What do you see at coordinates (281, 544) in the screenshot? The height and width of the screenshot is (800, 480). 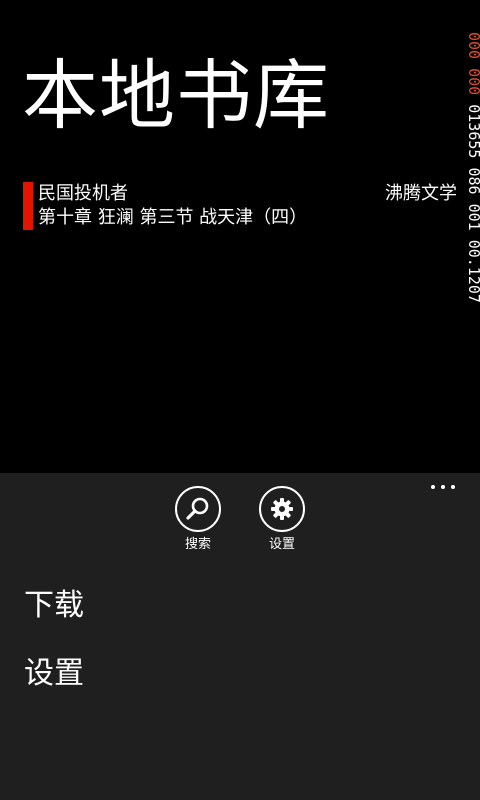 I see `settings-button-label: 设置` at bounding box center [281, 544].